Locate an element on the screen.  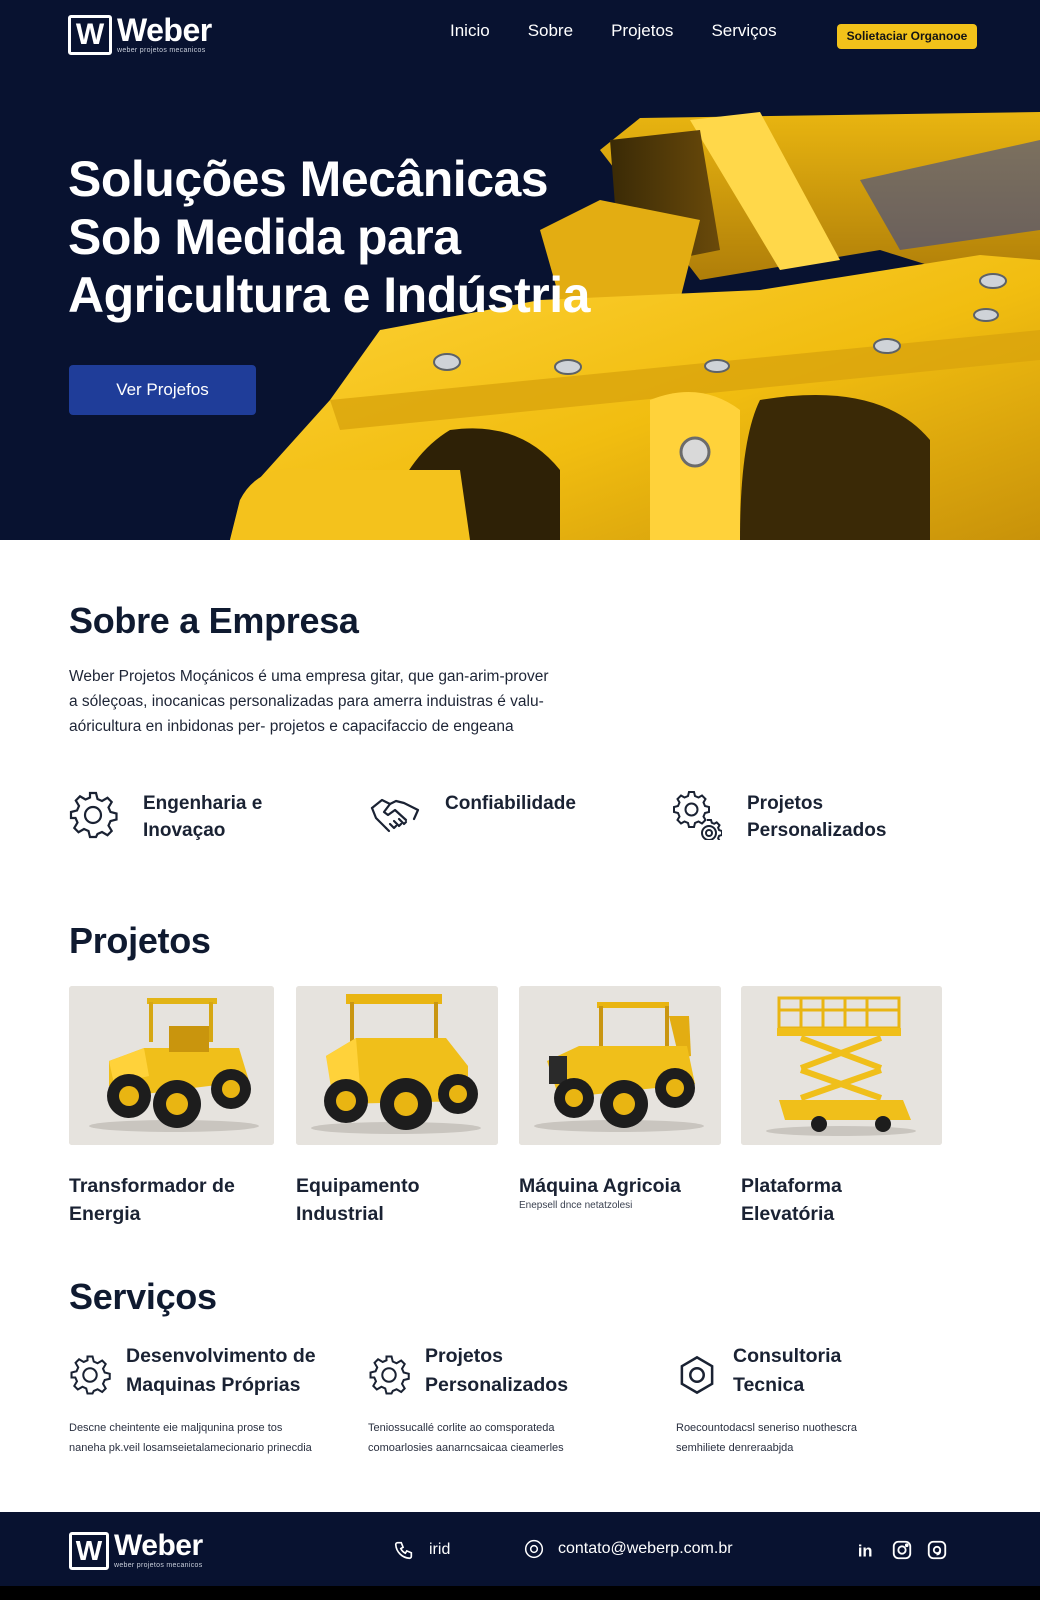
service-title: Consultoria Tecnica is located at coordinates (787, 1371).